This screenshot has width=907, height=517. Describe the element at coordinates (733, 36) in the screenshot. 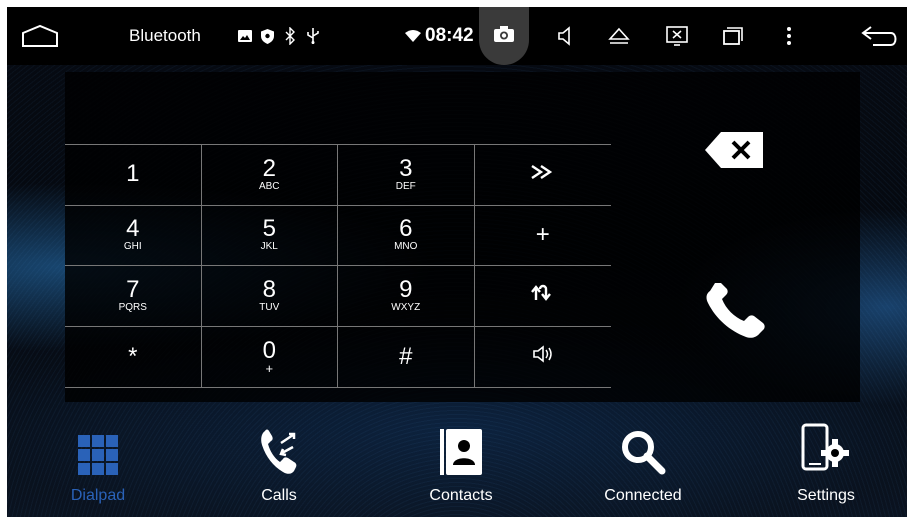

I see `recent-apps-icon` at that location.